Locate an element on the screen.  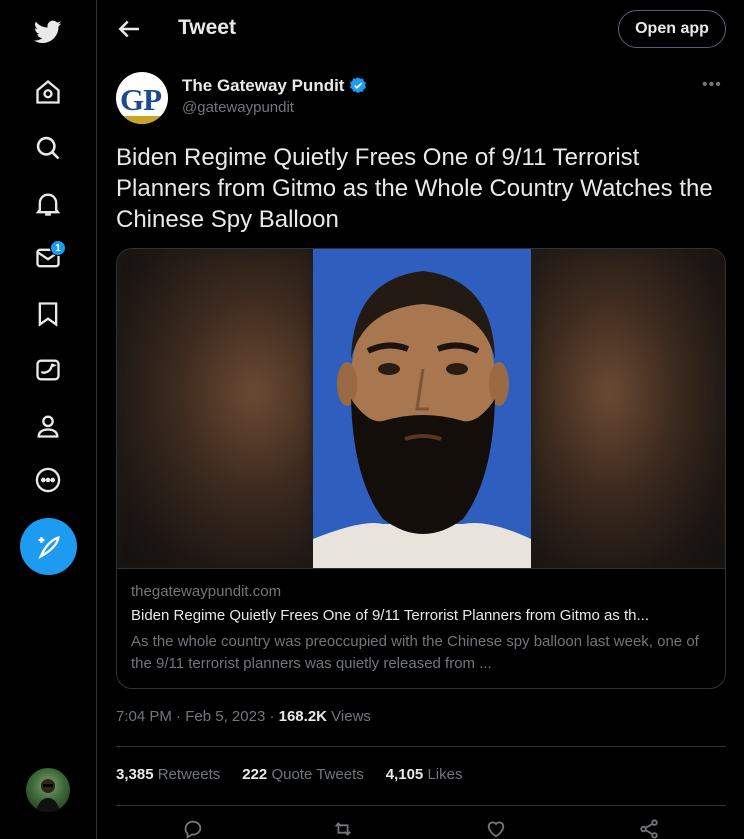
tweet-time: 7:04 PM is located at coordinates (144, 716).